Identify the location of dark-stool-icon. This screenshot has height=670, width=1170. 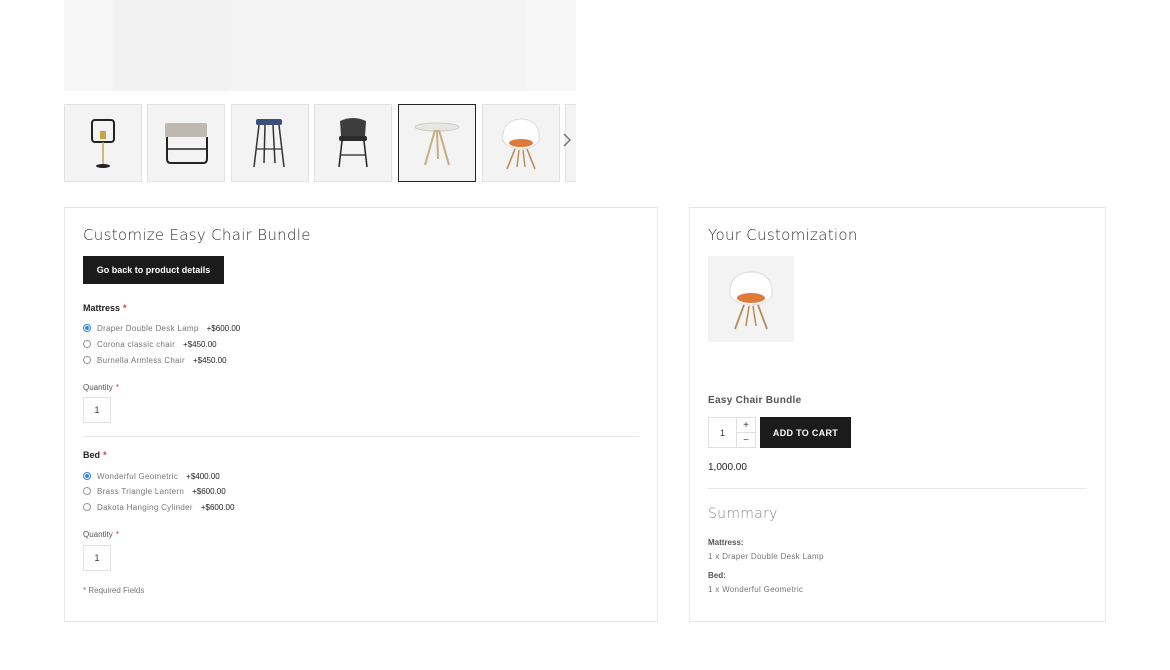
(353, 143).